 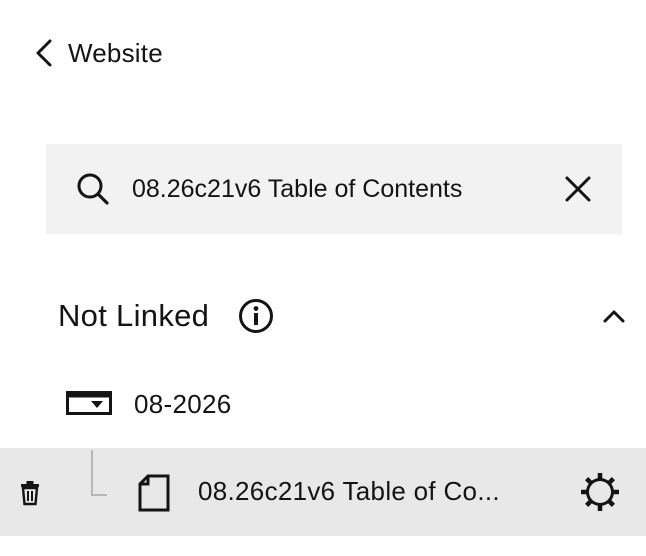 I want to click on page-icon, so click(x=154, y=493).